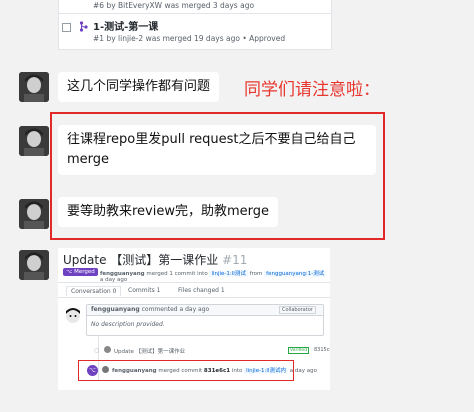 The height and width of the screenshot is (412, 474). Describe the element at coordinates (201, 290) in the screenshot. I see `tab-files-changed: Files changed 1` at that location.